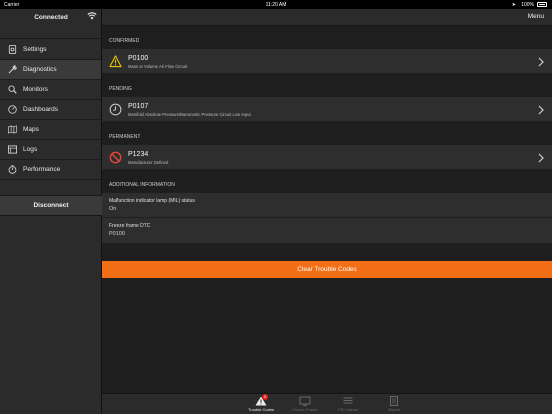 This screenshot has width=552, height=414. I want to click on battery-icon, so click(542, 4).